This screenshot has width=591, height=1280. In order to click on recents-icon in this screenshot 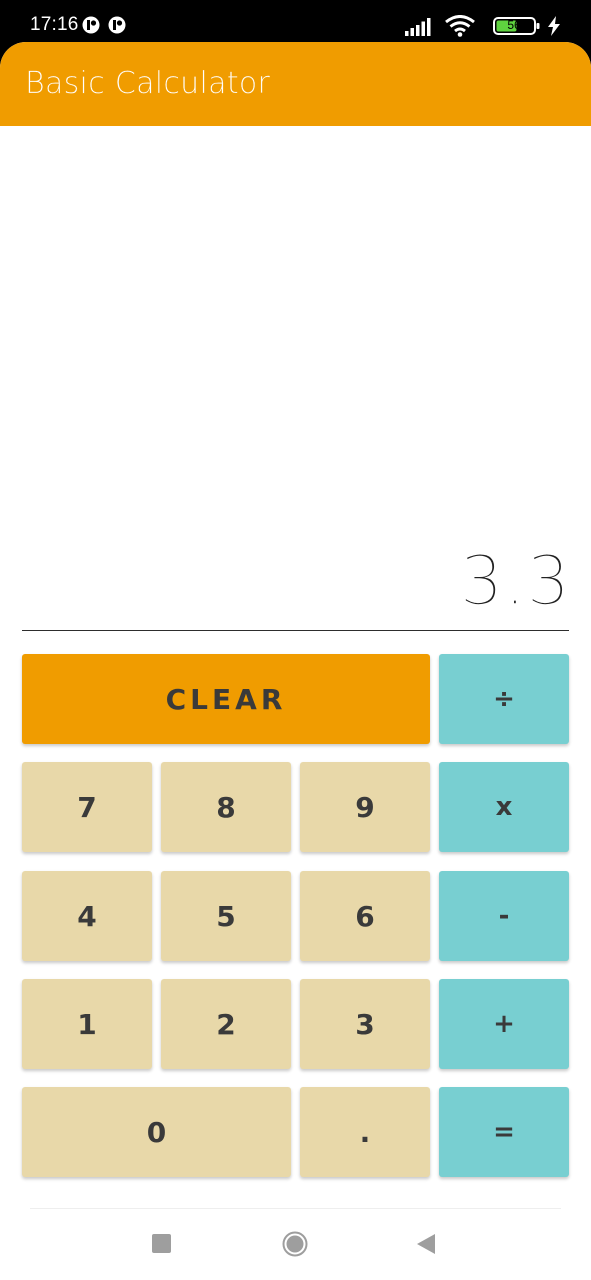, I will do `click(161, 1243)`.